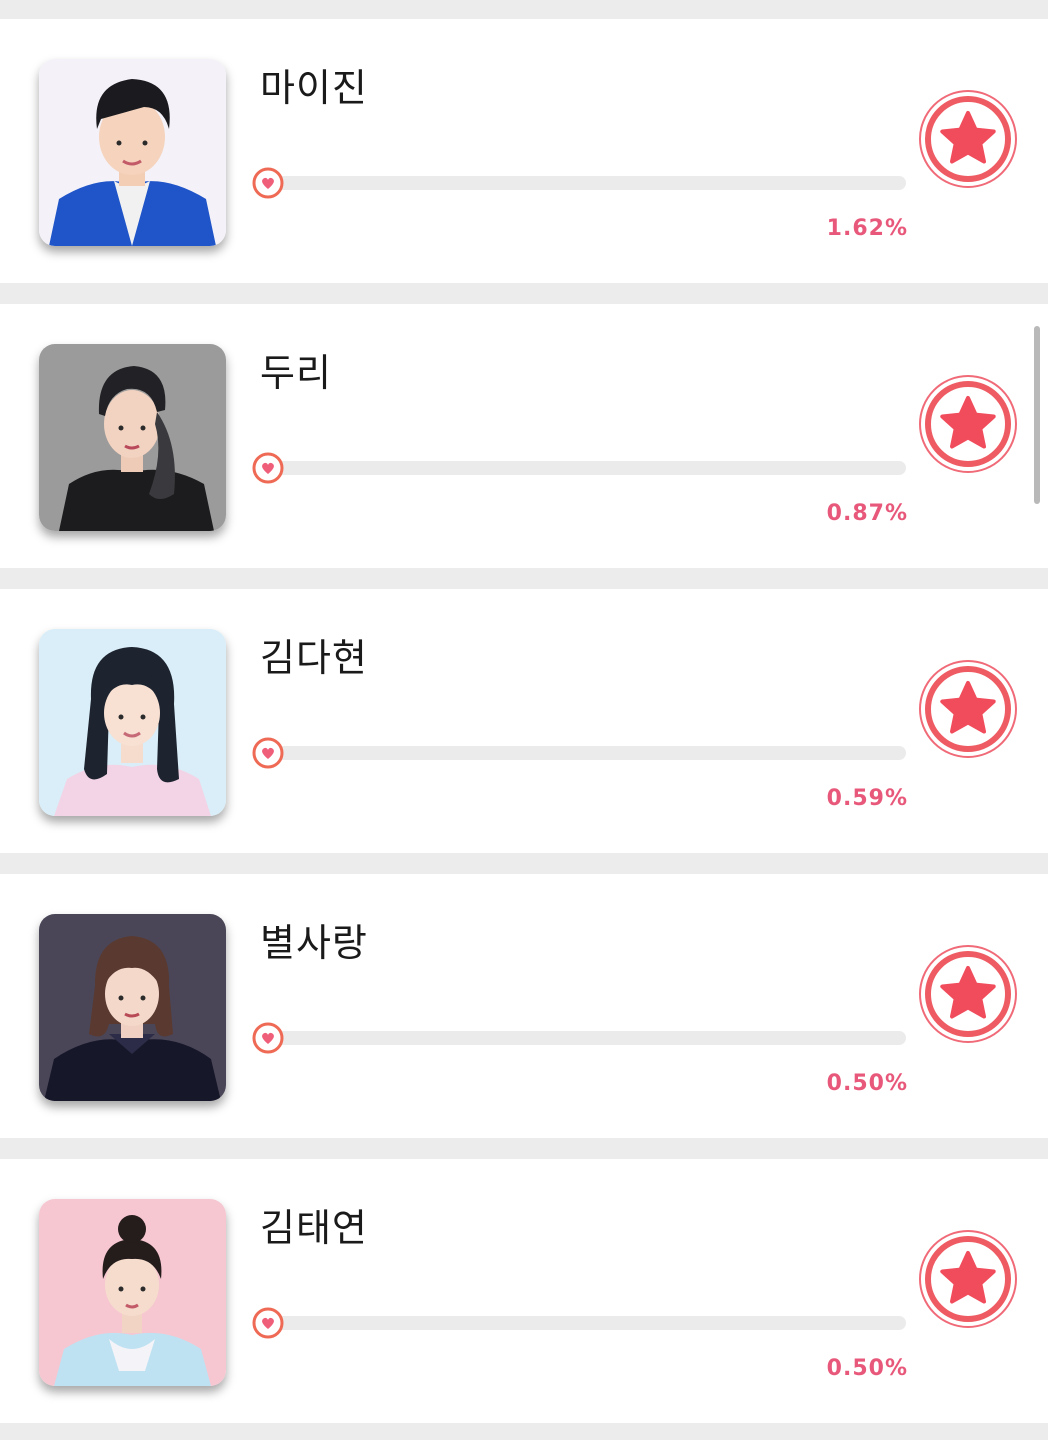  What do you see at coordinates (867, 513) in the screenshot?
I see `vote-percentage: 0.87%` at bounding box center [867, 513].